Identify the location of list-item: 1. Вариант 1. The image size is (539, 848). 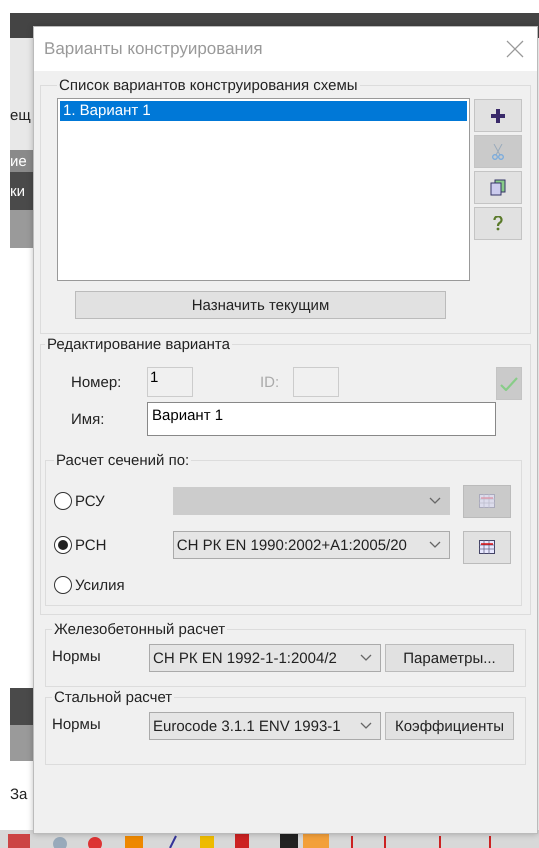
(263, 111).